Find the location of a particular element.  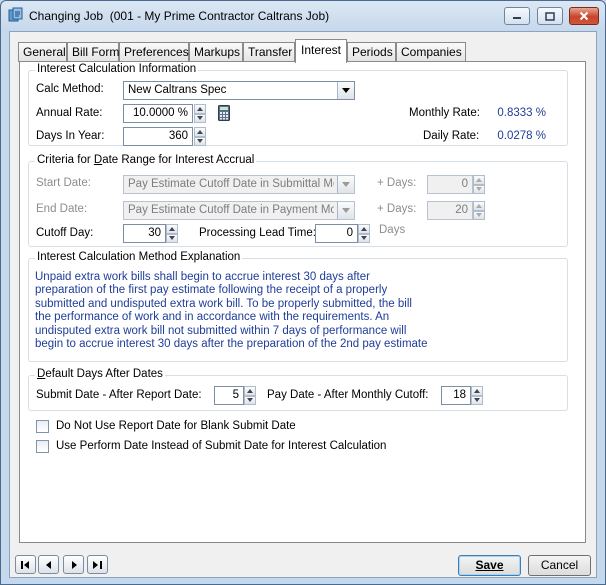

lead-time-input: 0 is located at coordinates (336, 233).